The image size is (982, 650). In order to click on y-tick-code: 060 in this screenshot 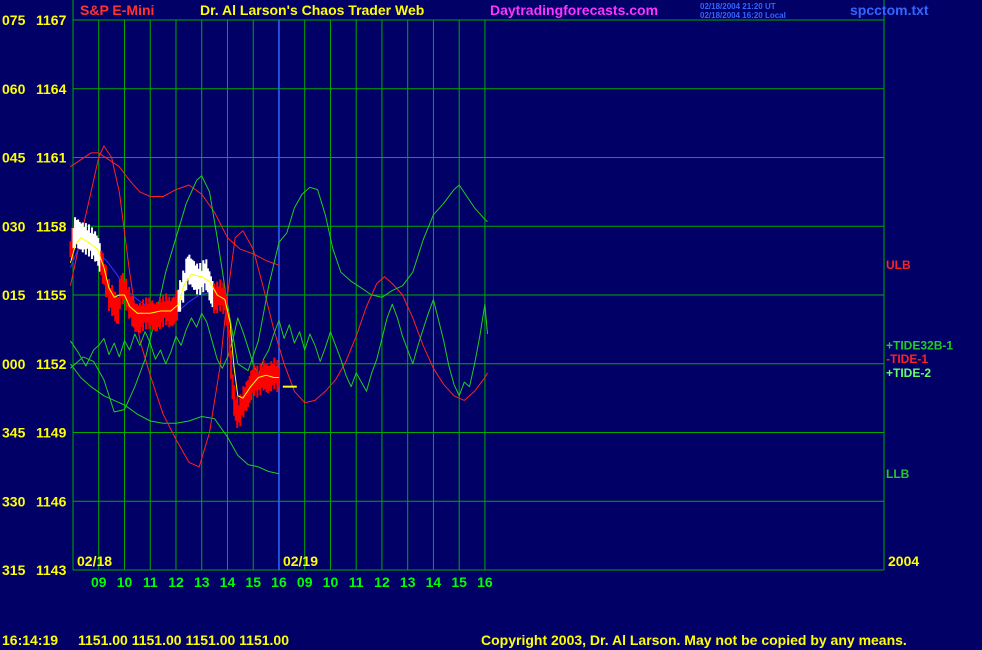, I will do `click(14, 89)`.